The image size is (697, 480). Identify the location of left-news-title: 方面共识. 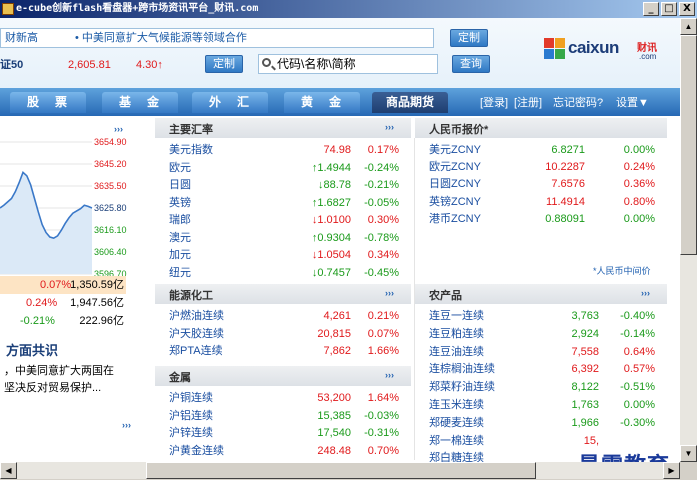
(32, 349).